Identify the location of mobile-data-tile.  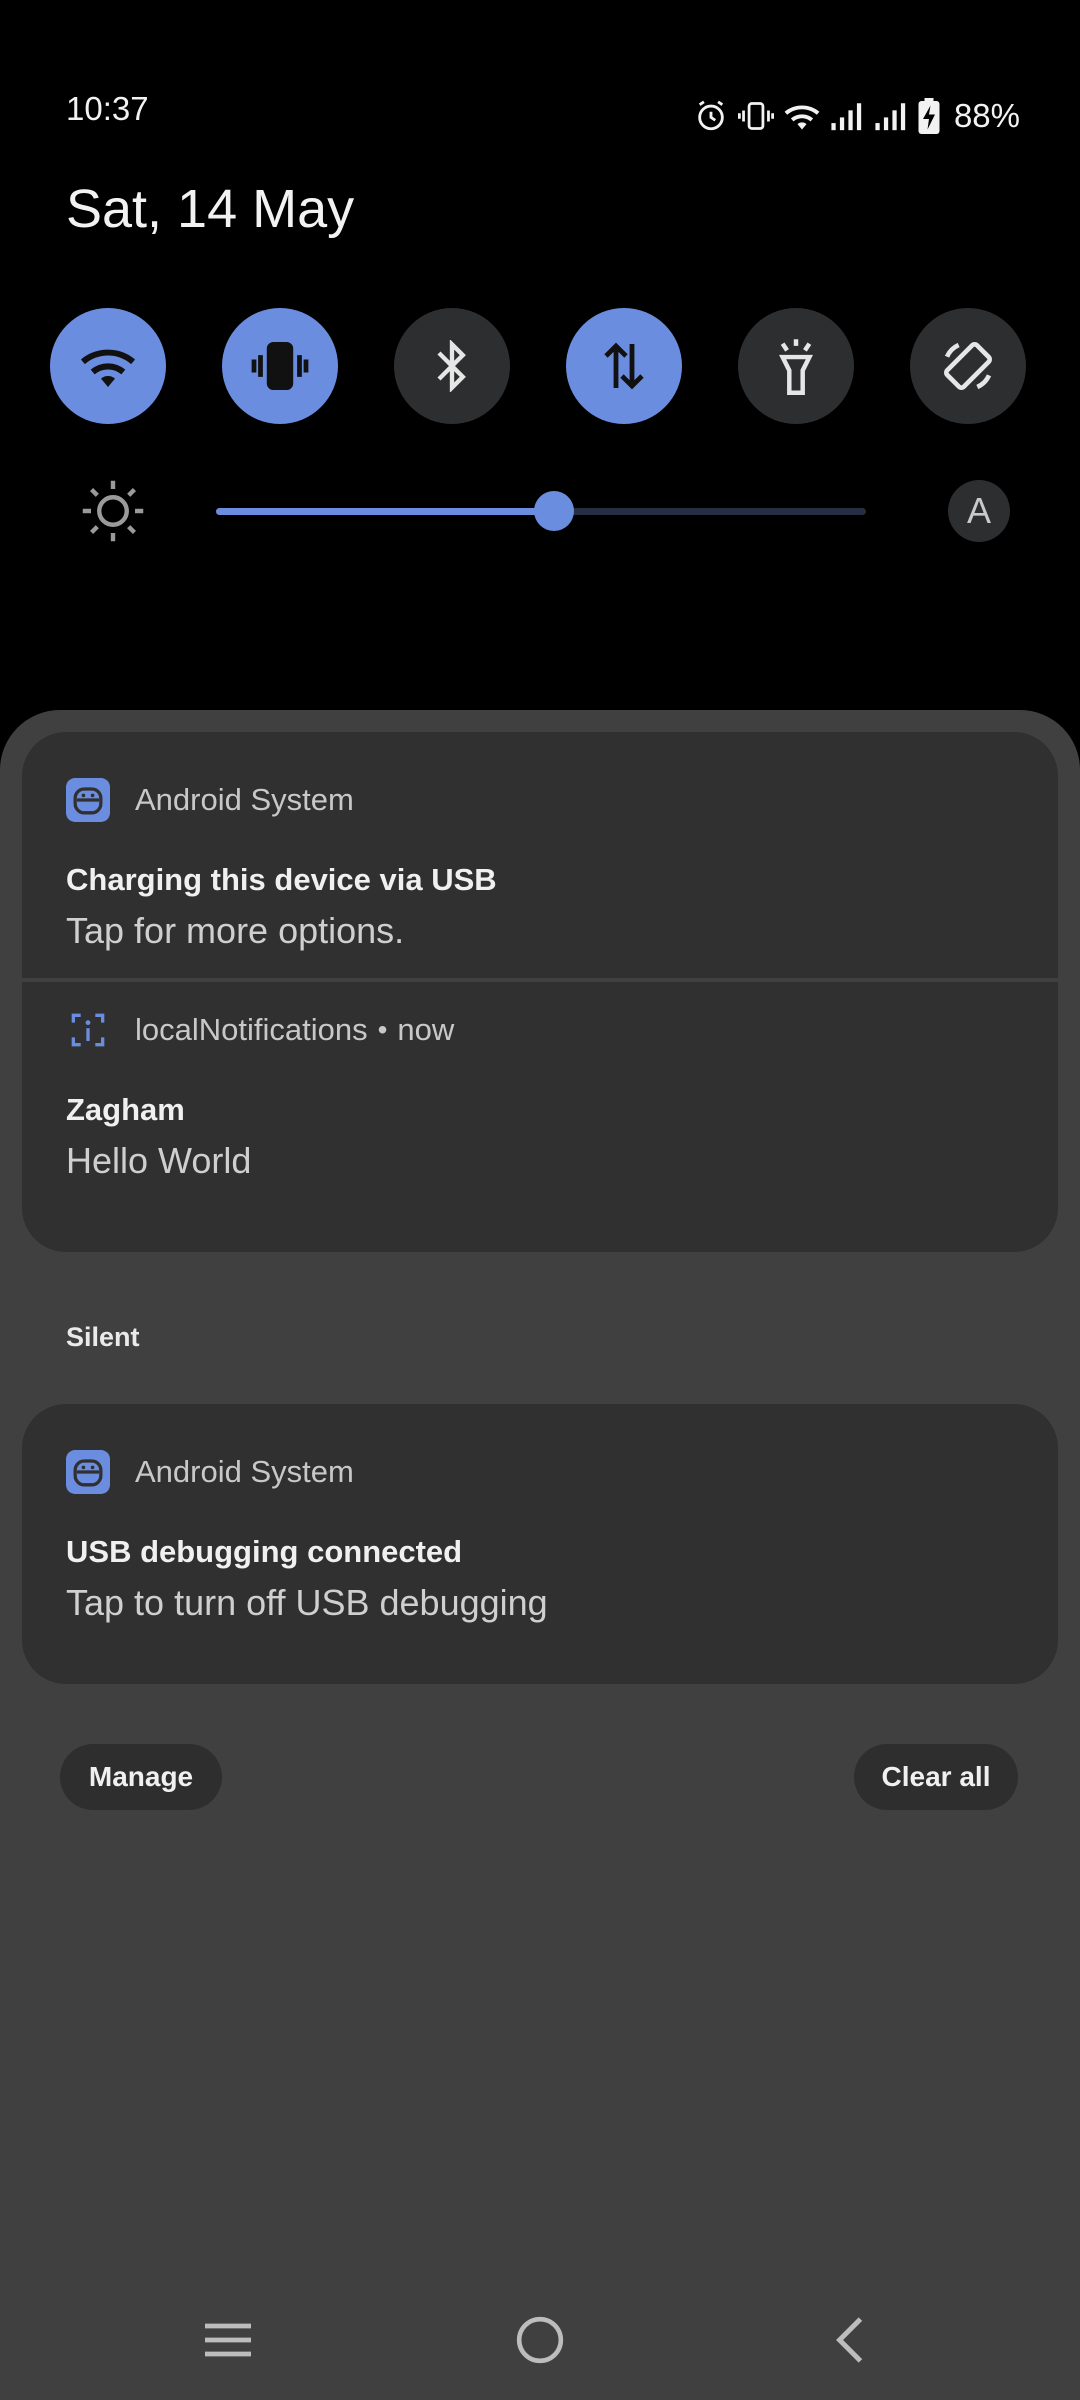
(624, 366).